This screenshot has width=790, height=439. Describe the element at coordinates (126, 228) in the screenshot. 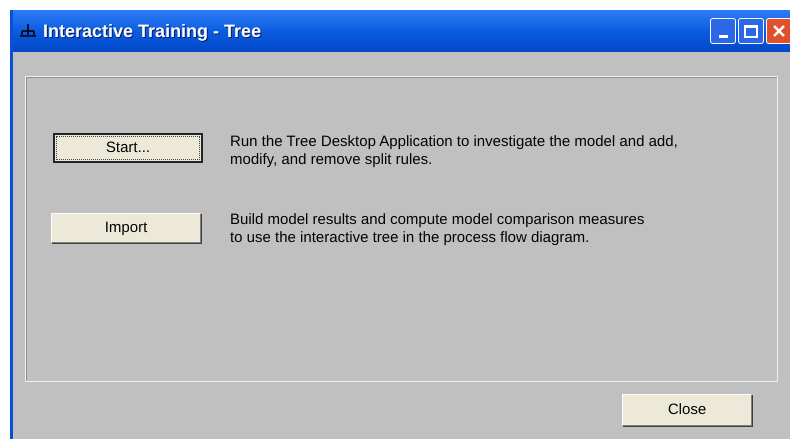

I see `action-button: Import` at that location.